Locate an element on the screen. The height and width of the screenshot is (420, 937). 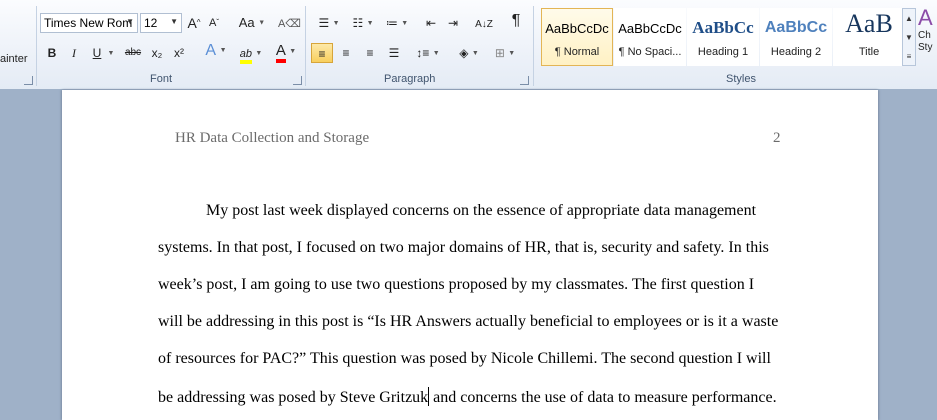
font-color-icon: A is located at coordinates (280, 52).